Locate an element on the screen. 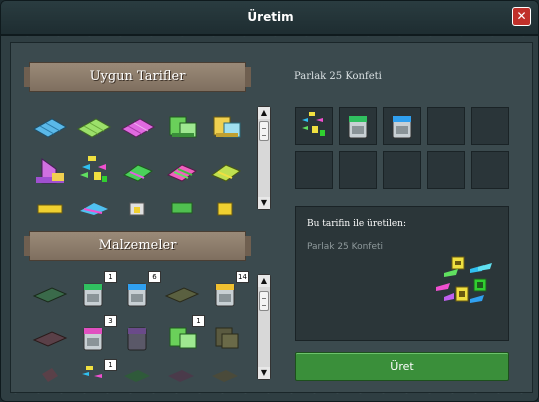 The image size is (539, 402). title-bar: Üretim ✕ is located at coordinates (269, 18).